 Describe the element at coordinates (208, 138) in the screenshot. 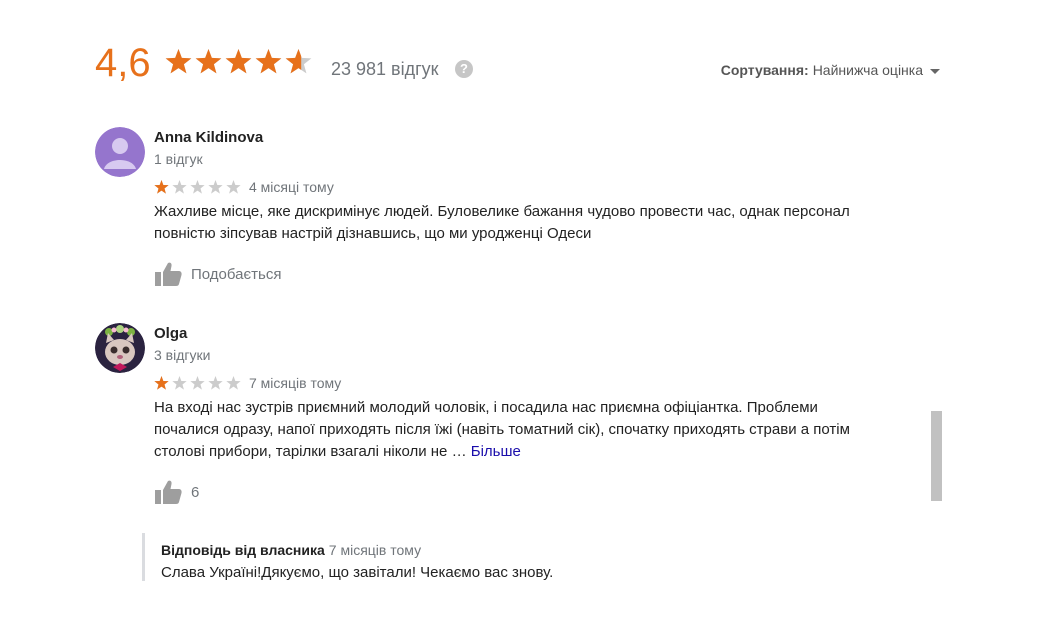

I see `review-author: Anna Kildinova` at that location.